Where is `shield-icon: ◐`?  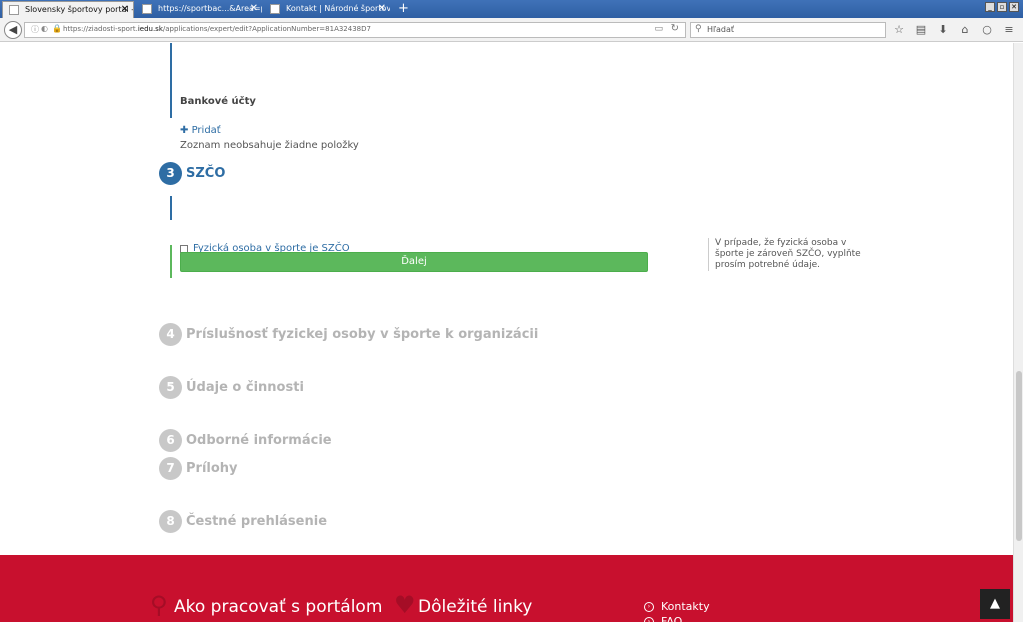
shield-icon: ◐ is located at coordinates (44, 28).